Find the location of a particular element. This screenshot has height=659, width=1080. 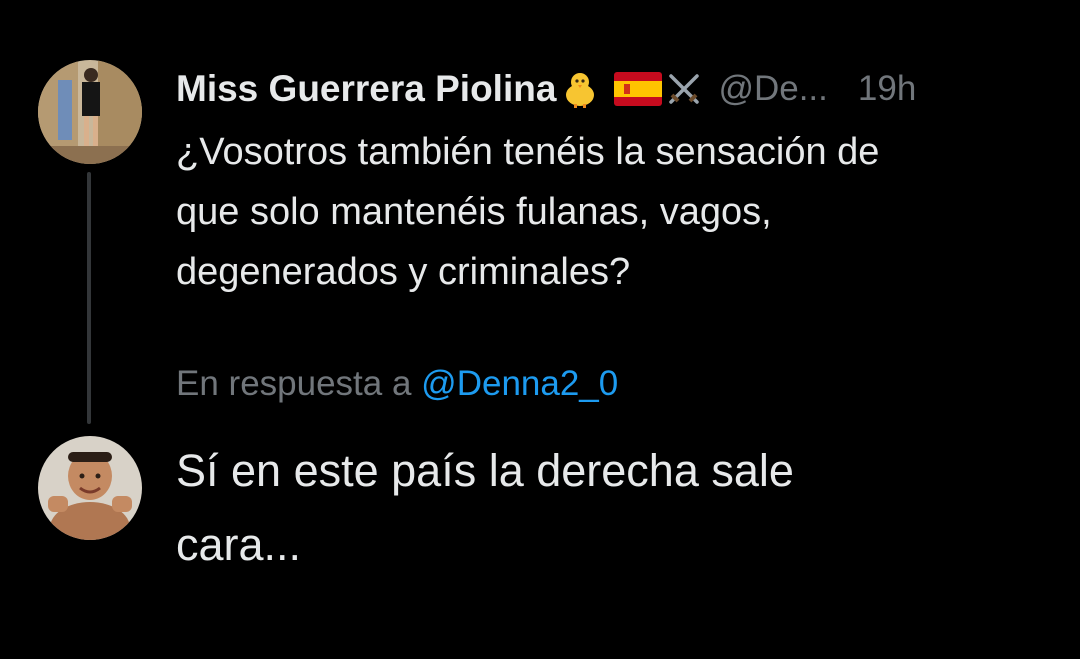

tweet-text-line: degenerados y criminales? is located at coordinates (403, 272).